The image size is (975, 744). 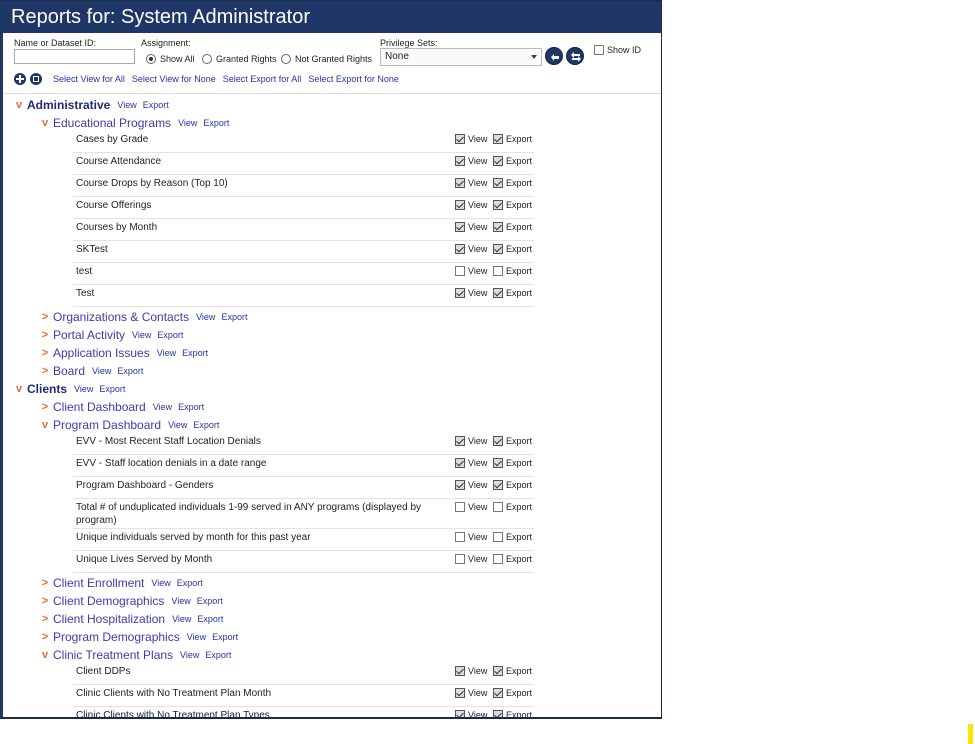 I want to click on group-label: Program Dashboard, so click(x=107, y=425).